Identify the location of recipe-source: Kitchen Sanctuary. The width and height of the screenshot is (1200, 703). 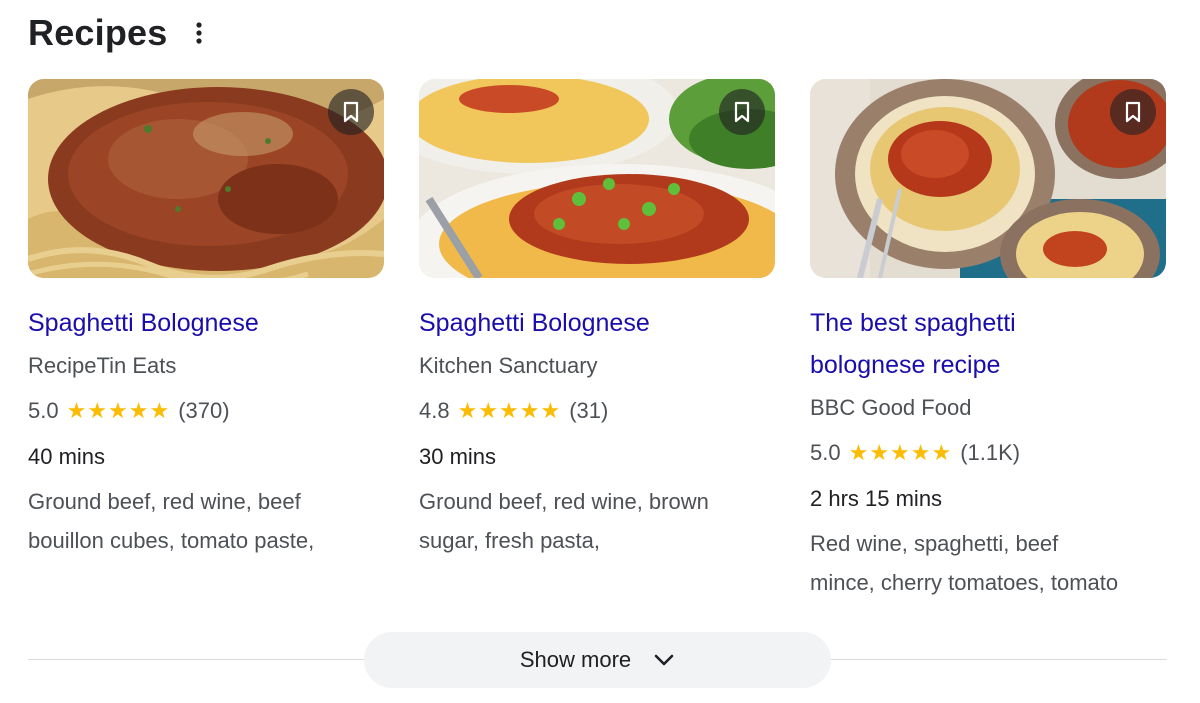
(508, 365).